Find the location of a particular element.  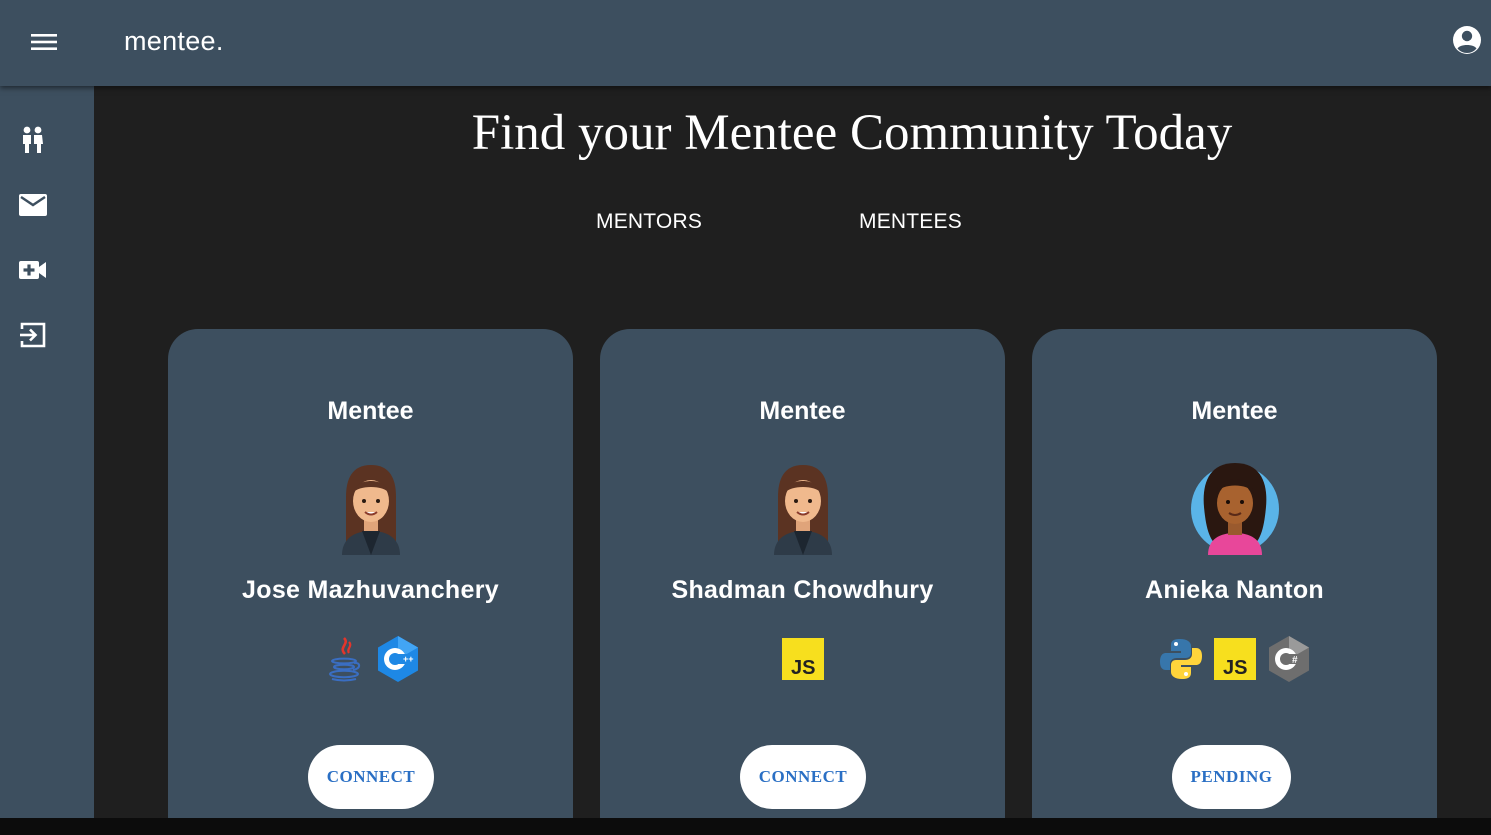

sidebar-item-mentees is located at coordinates (33, 140).